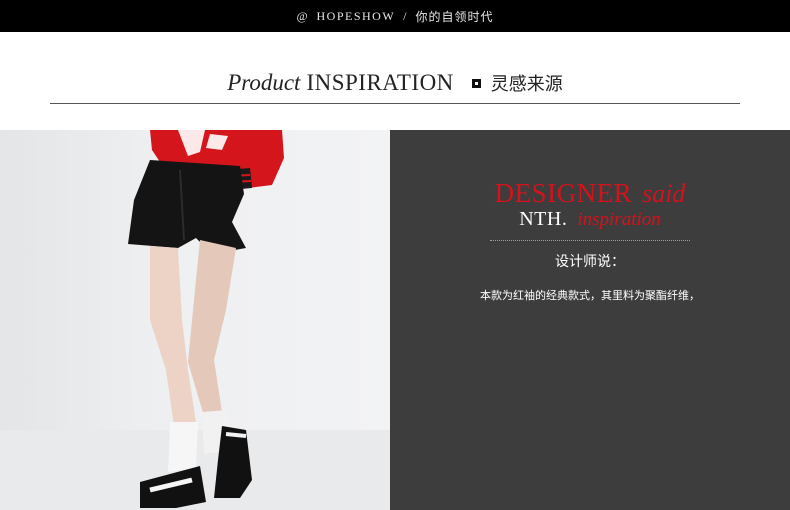  I want to click on designer-says-label: 设计师说：, so click(590, 262).